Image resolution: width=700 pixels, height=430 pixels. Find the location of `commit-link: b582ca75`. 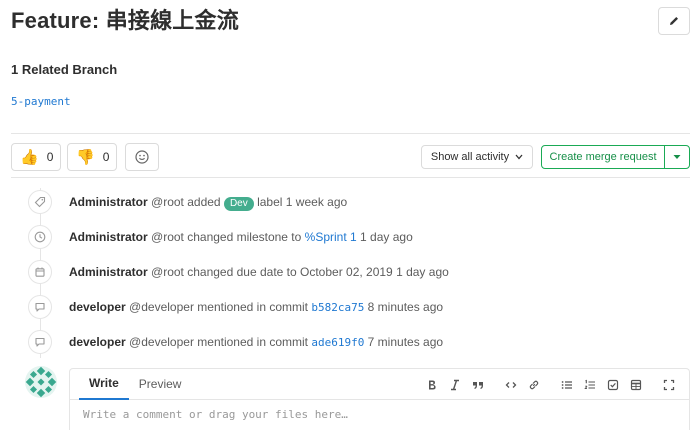

commit-link: b582ca75 is located at coordinates (337, 307).